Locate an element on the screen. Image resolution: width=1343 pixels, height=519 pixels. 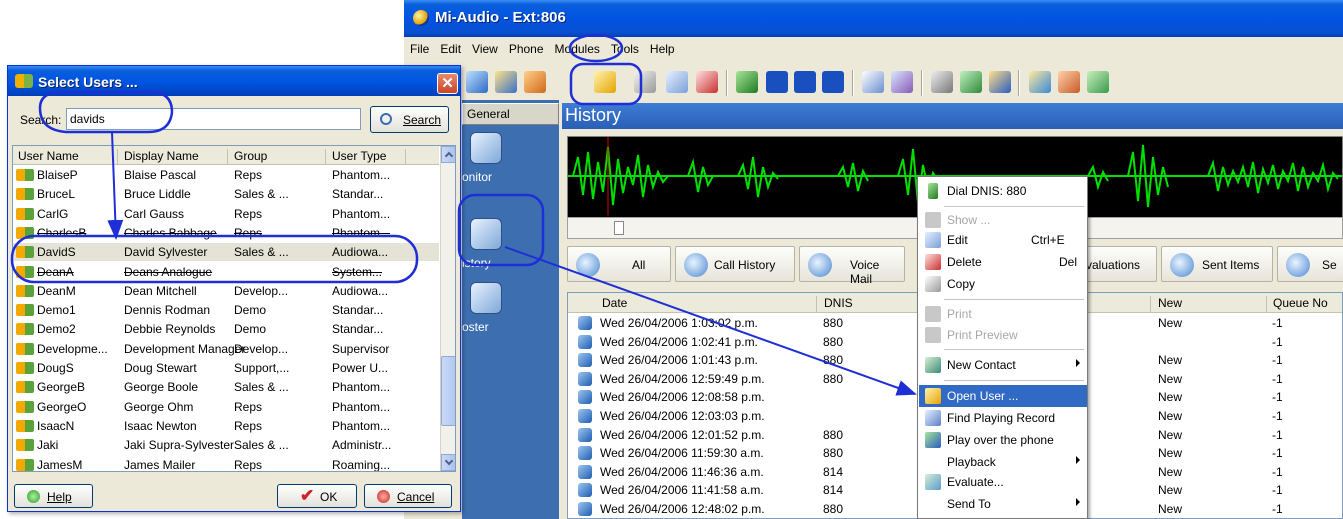
users-list-scrollbar is located at coordinates (447, 308).